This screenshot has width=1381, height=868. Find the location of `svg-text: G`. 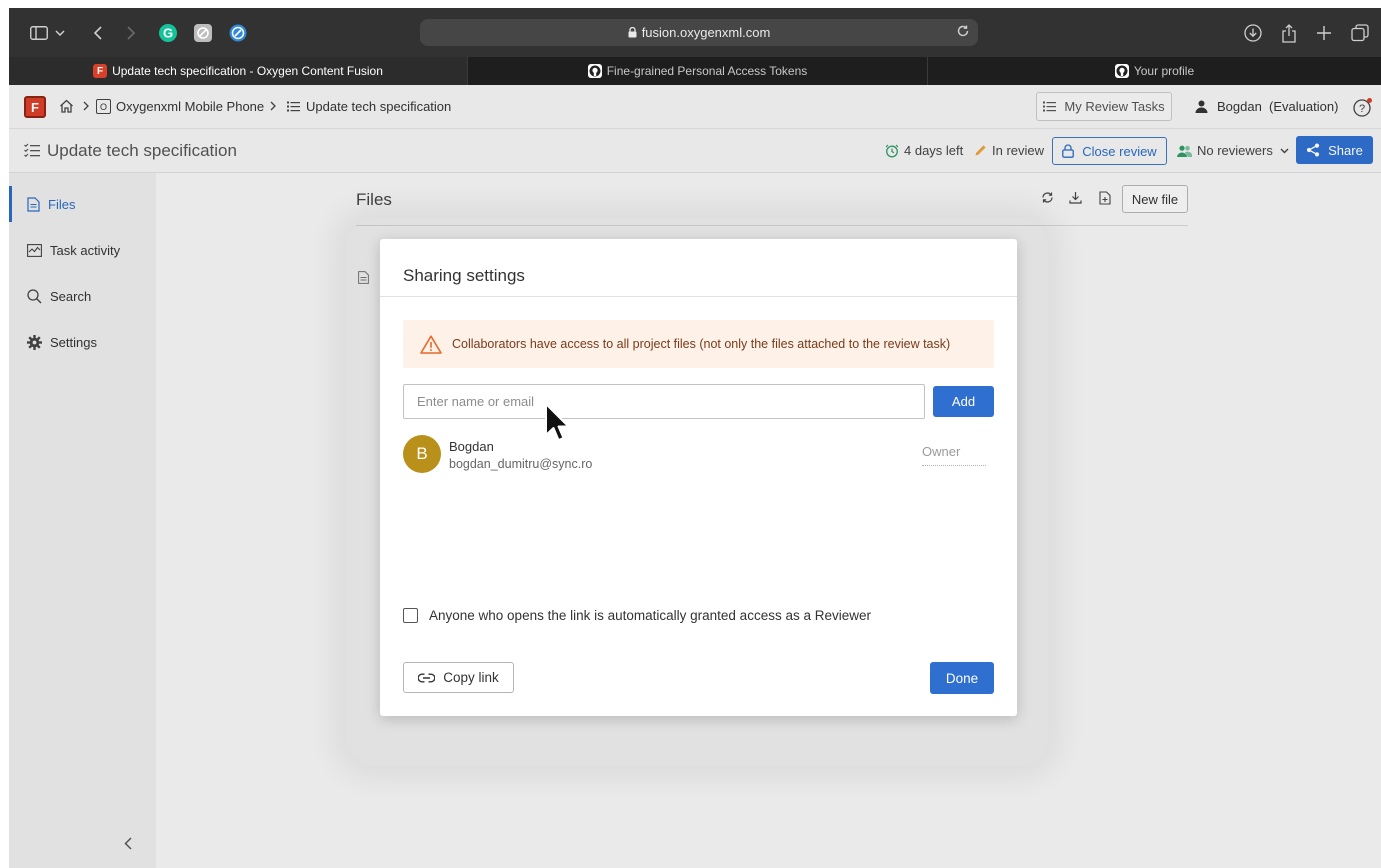

svg-text: G is located at coordinates (168, 33).